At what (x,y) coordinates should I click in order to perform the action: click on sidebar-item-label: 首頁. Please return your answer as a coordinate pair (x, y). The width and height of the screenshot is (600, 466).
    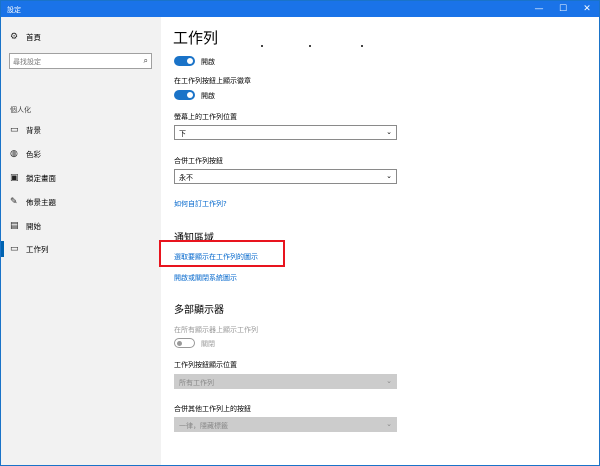
    Looking at the image, I should click on (33, 37).